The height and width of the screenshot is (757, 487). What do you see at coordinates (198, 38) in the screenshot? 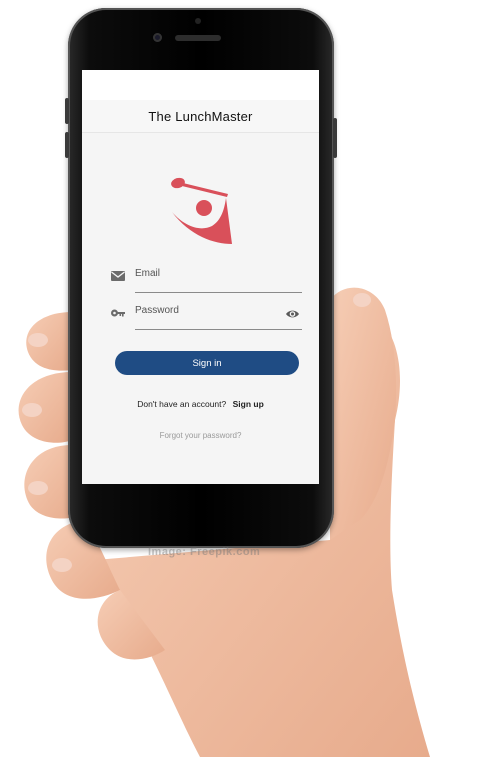
I see `earpiece-speaker` at bounding box center [198, 38].